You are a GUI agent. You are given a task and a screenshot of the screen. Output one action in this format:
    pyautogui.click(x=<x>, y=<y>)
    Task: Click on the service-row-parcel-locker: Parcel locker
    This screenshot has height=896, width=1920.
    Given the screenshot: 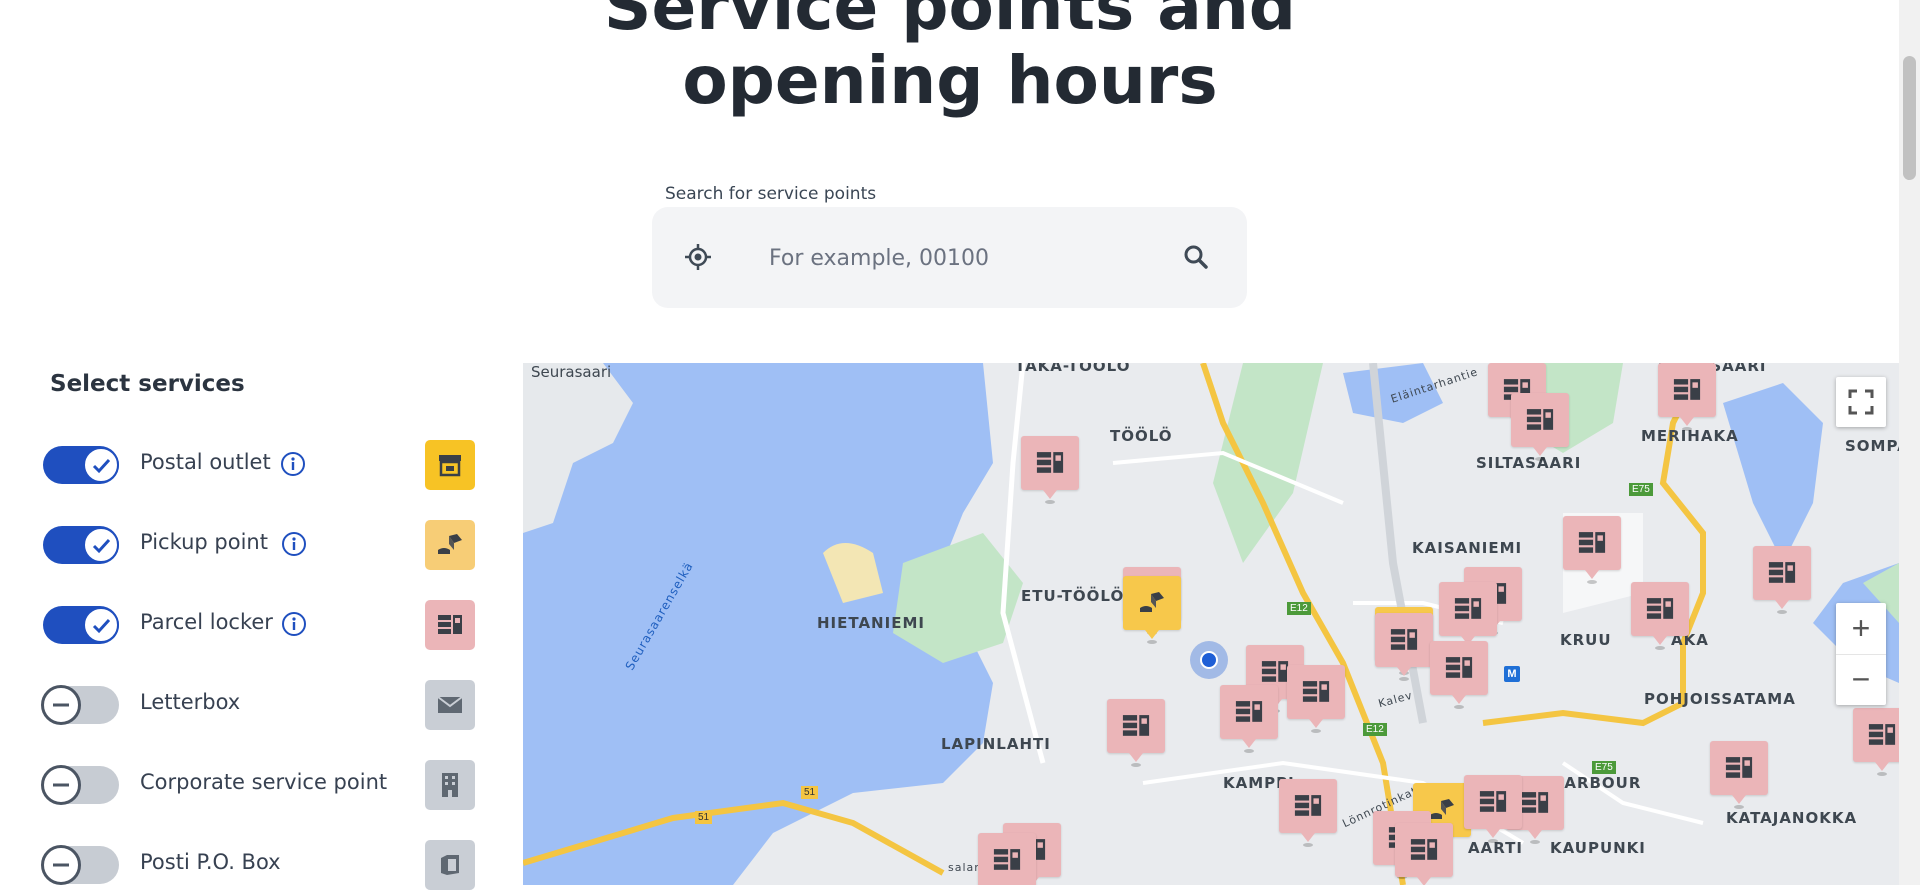 What is the action you would take?
    pyautogui.click(x=260, y=626)
    